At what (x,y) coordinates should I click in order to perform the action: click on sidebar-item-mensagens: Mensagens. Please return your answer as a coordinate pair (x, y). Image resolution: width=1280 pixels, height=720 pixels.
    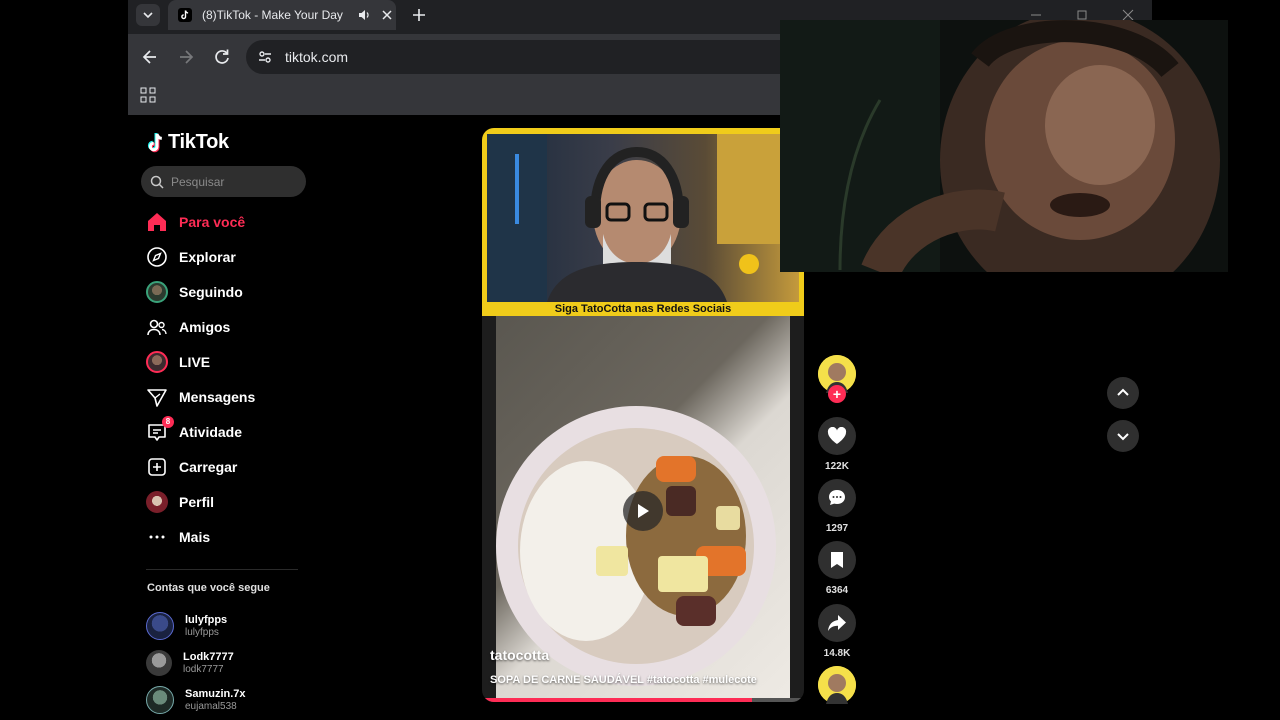
    Looking at the image, I should click on (226, 396).